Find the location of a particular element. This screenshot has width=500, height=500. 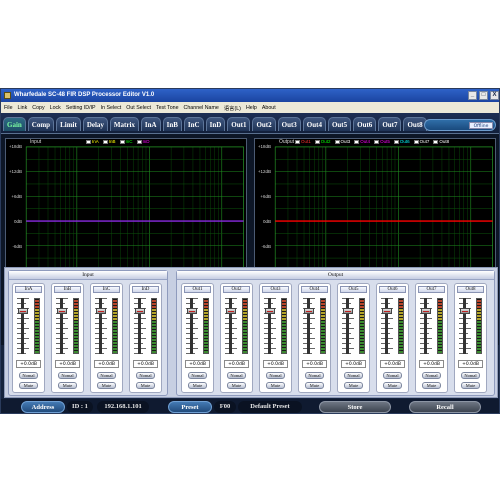

channel-name-button: InC is located at coordinates (106, 289).